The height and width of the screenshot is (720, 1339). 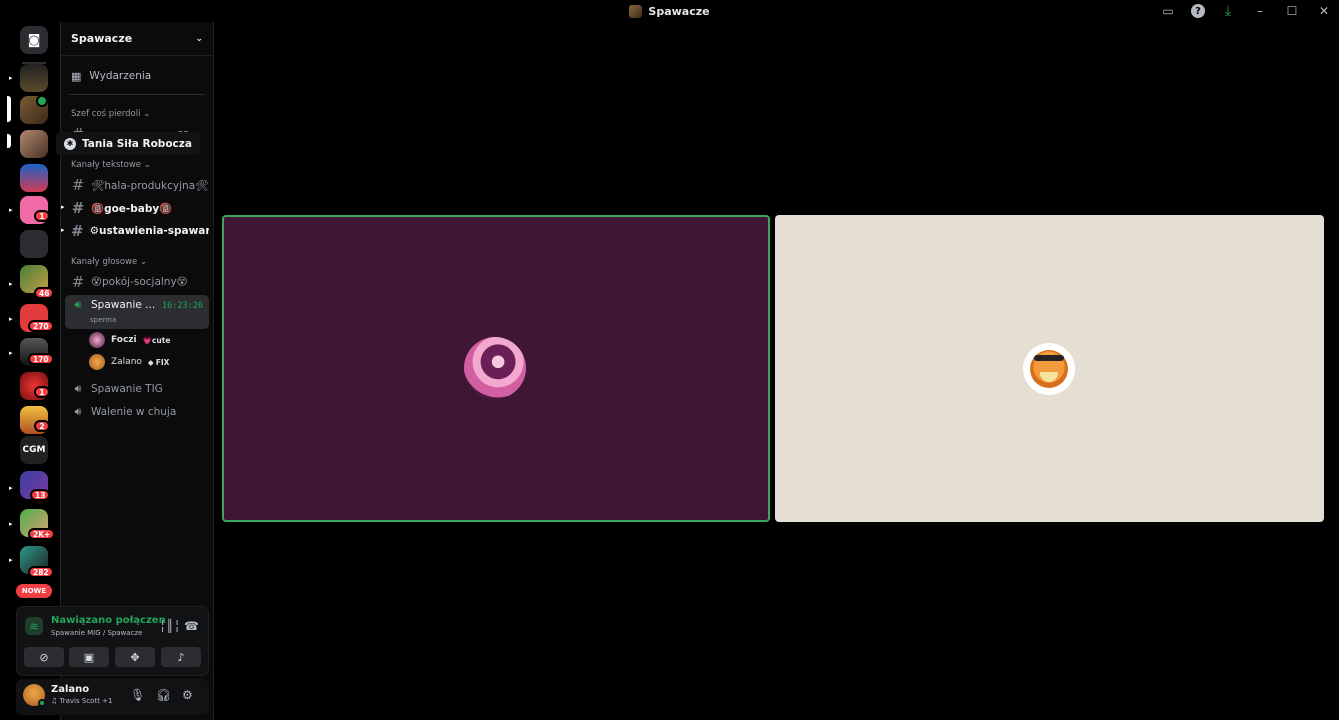 I want to click on chevron-down-icon: ⌄, so click(x=199, y=38).